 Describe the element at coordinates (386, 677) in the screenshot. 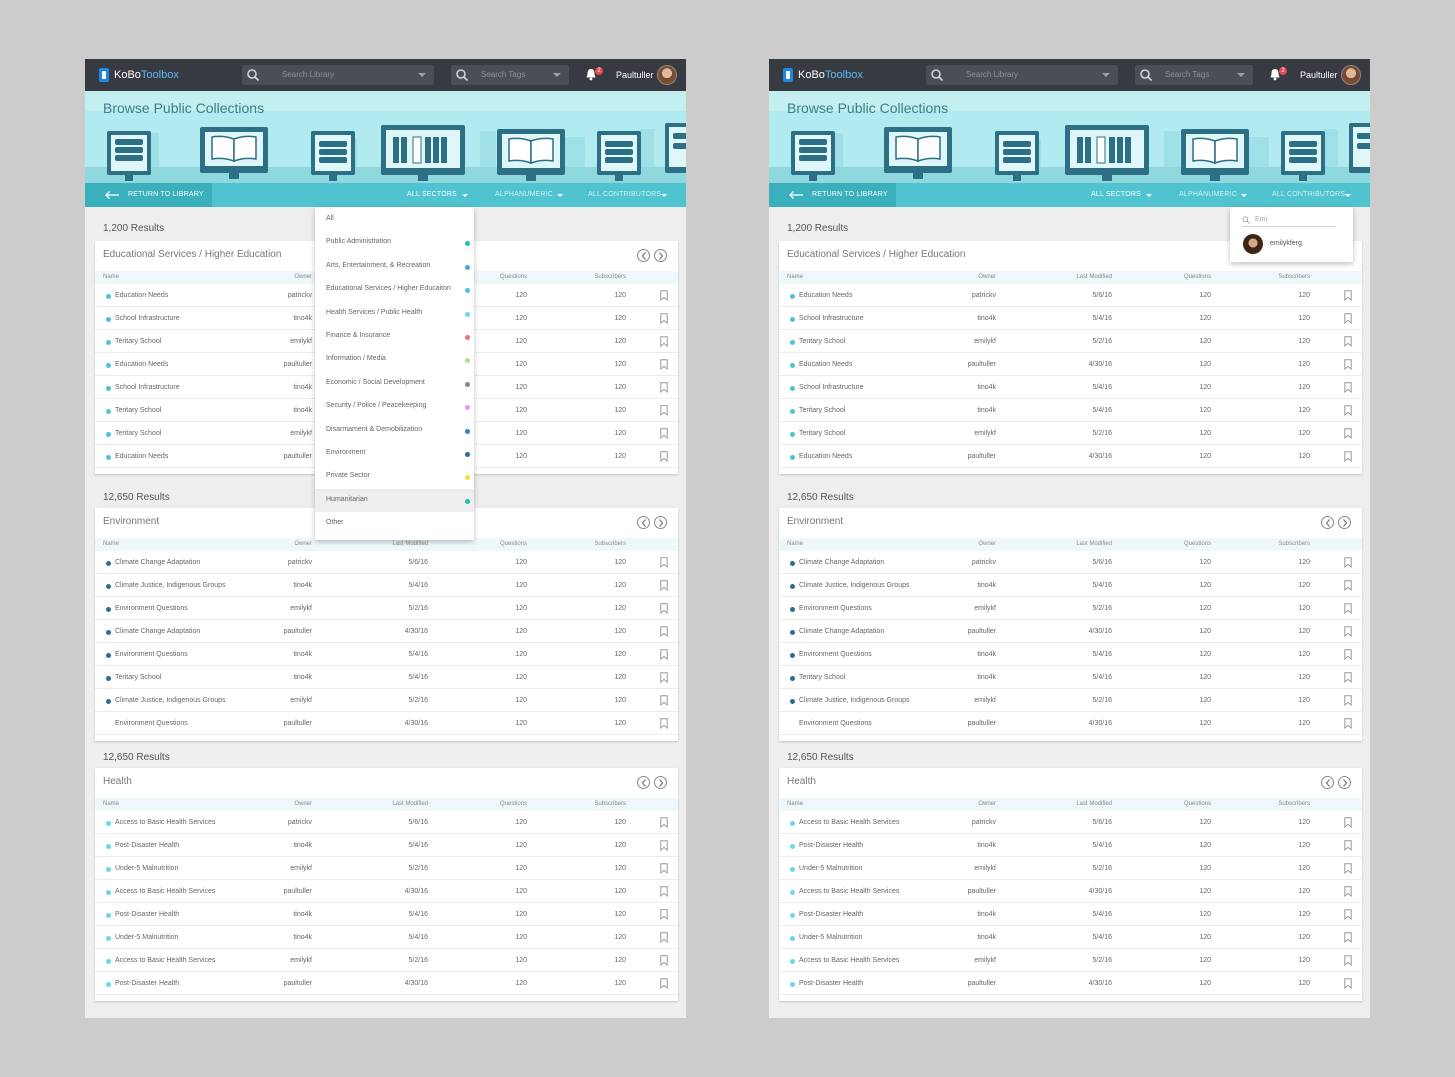

I see `table-row: Teritary School tino4k 5/4/16 120 120` at that location.